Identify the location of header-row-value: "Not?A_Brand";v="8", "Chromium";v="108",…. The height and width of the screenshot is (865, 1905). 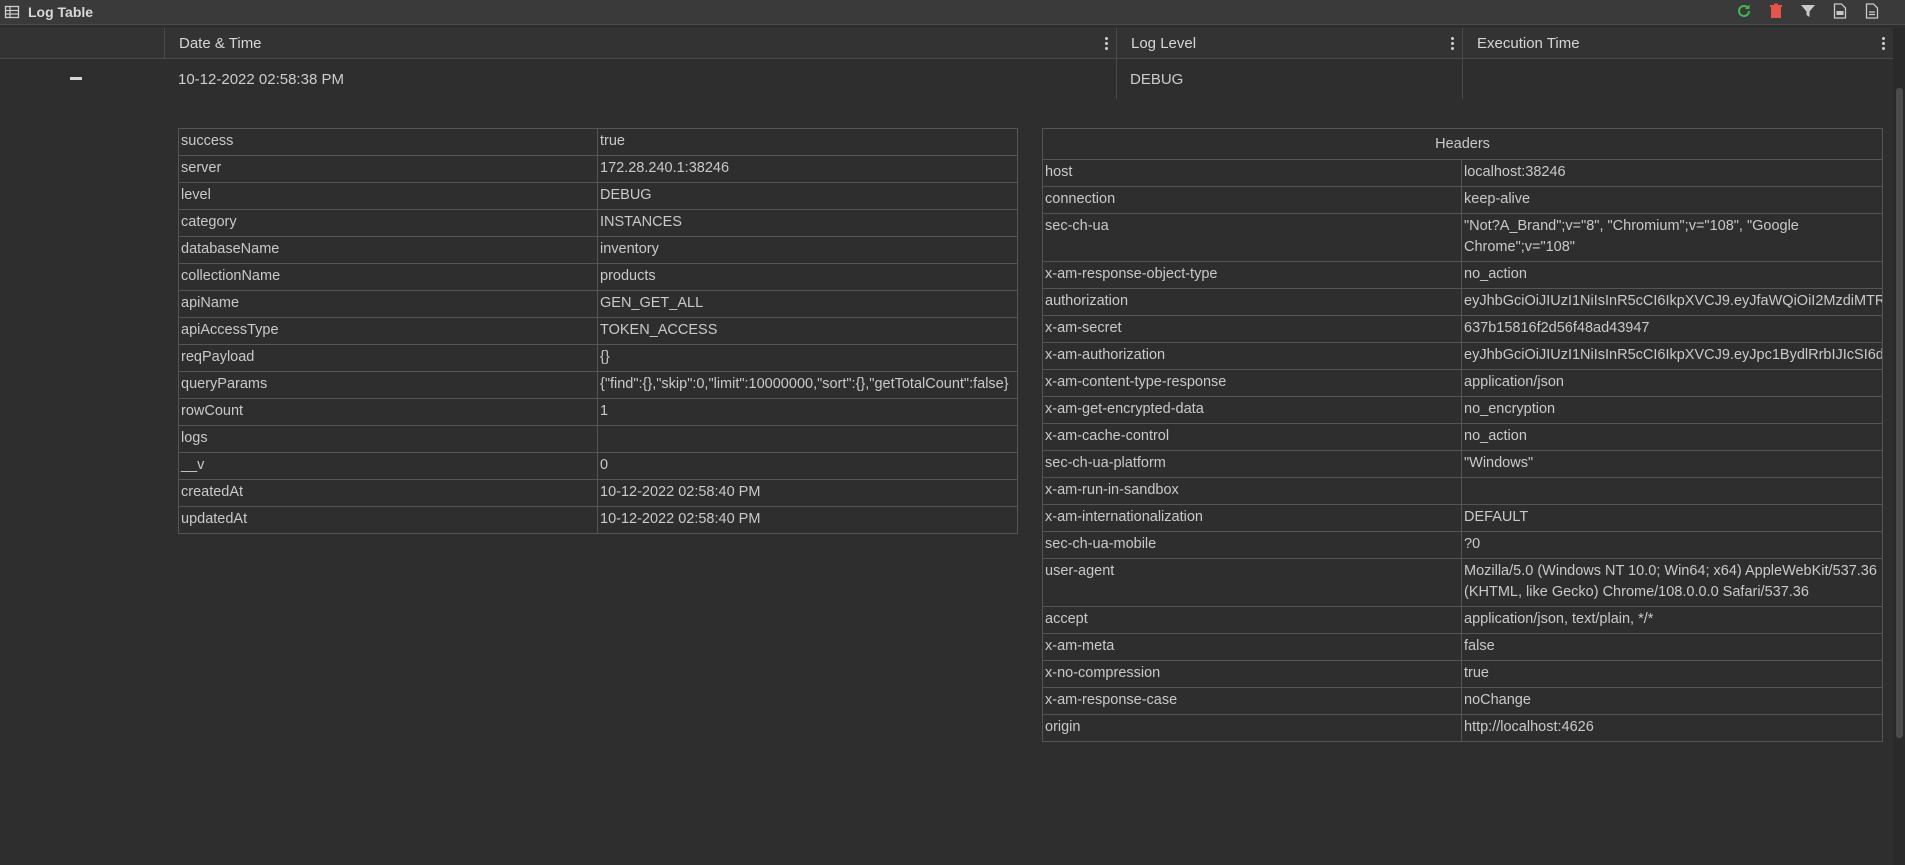
(1672, 237).